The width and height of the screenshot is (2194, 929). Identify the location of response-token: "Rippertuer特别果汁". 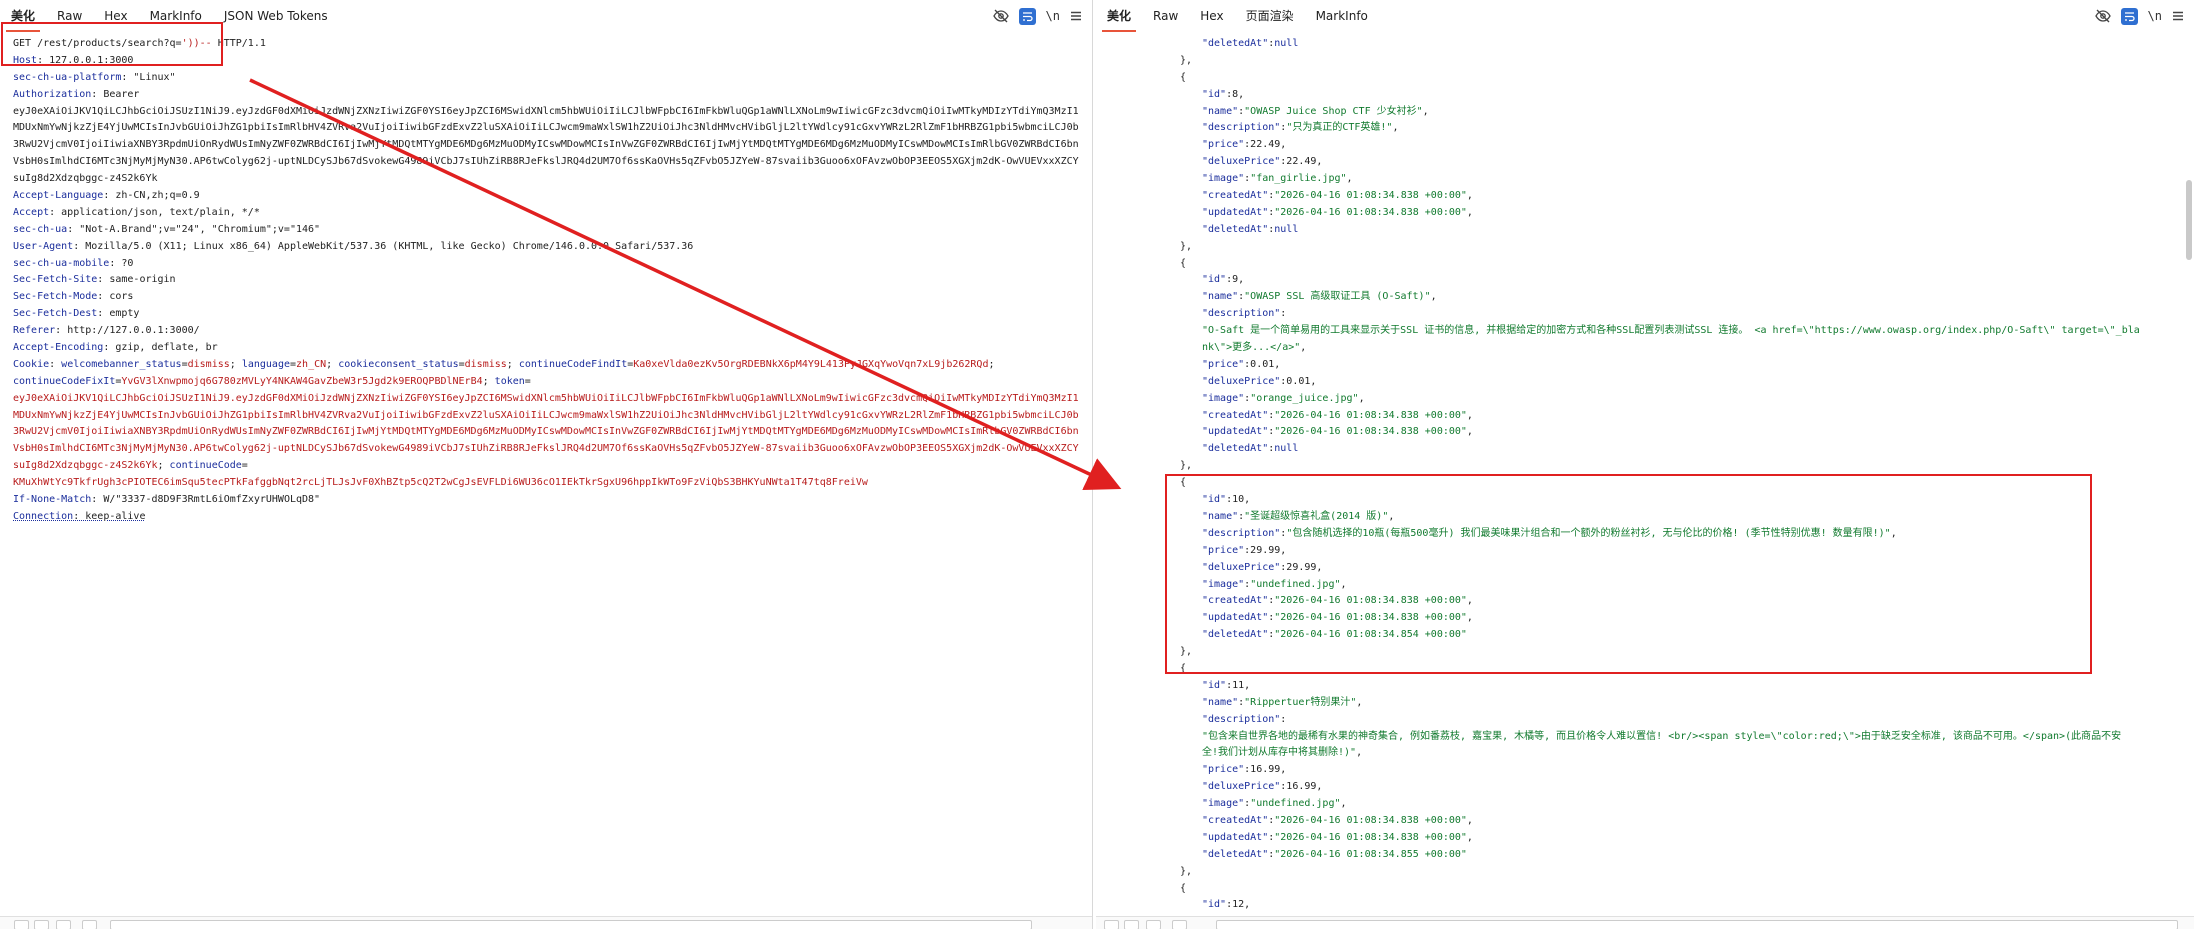
(1300, 702).